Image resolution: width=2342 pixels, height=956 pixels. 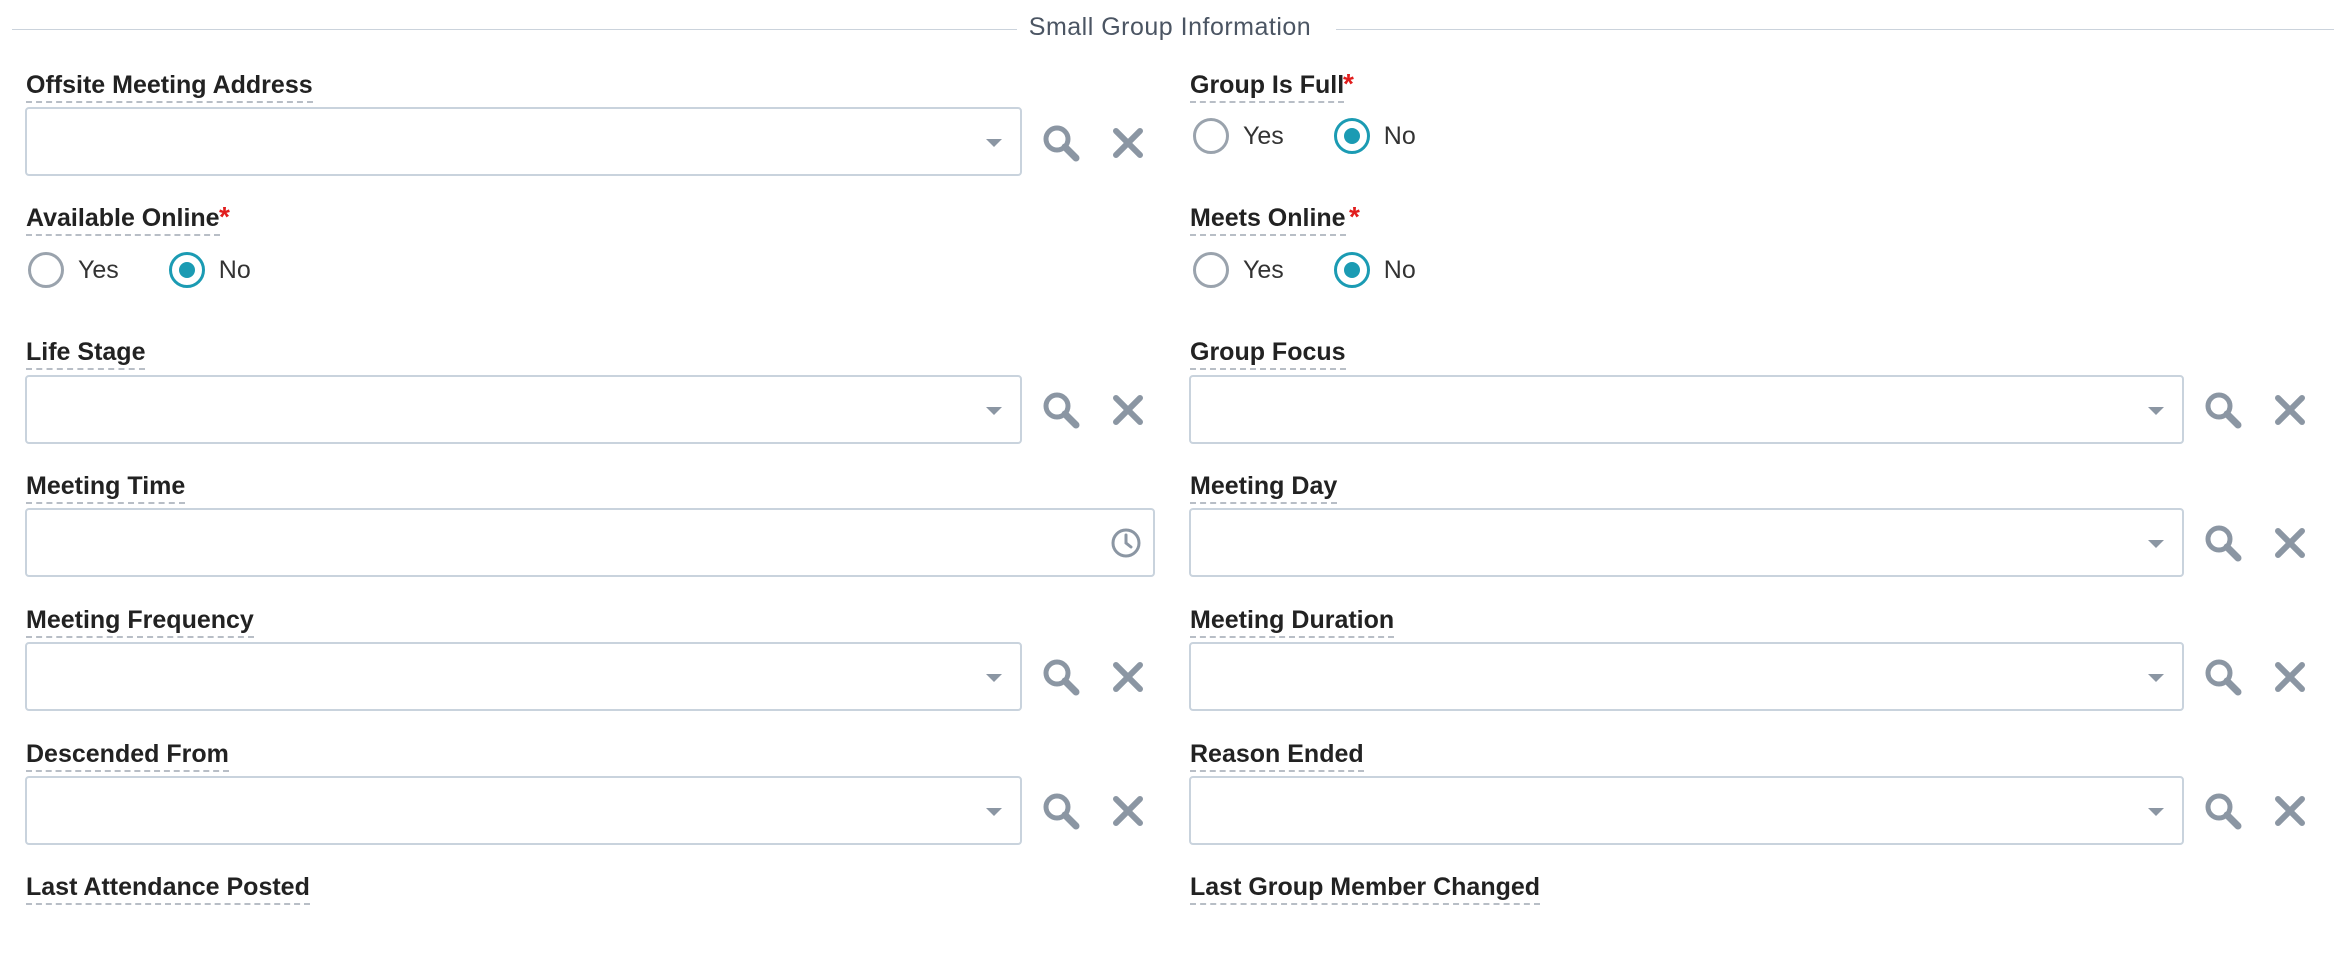 What do you see at coordinates (1238, 270) in the screenshot?
I see `meets-online-yes-radio: Yes` at bounding box center [1238, 270].